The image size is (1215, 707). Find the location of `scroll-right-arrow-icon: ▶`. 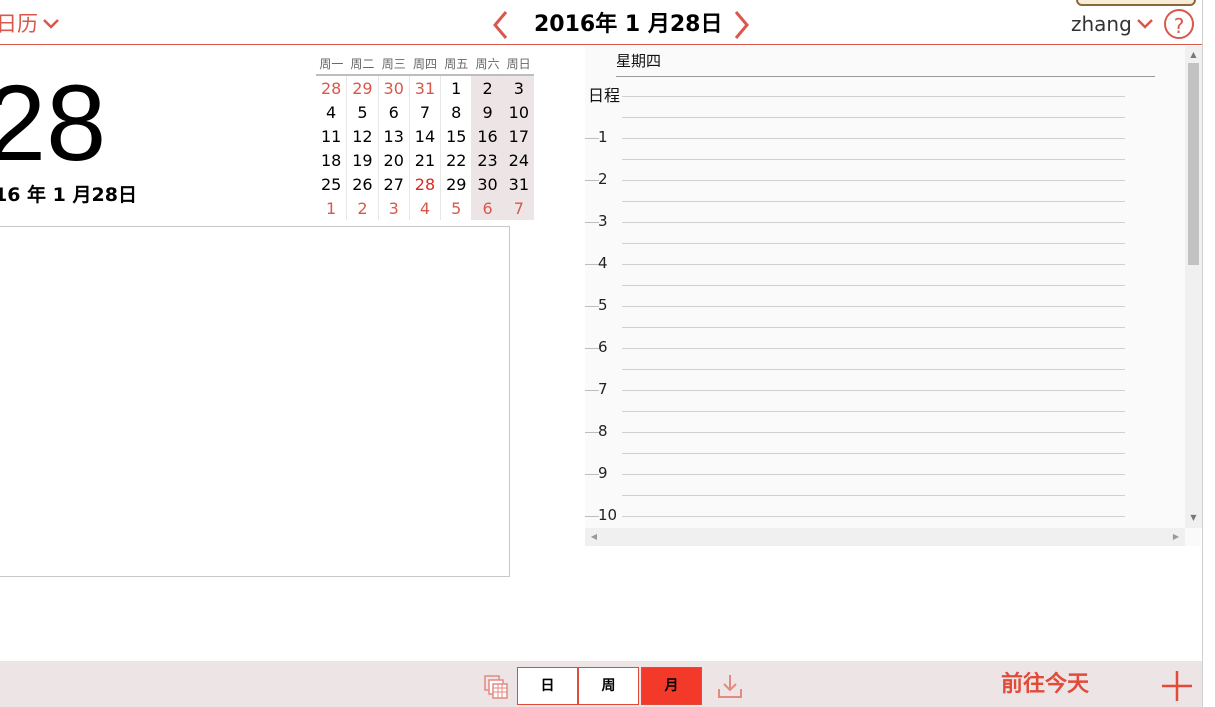

scroll-right-arrow-icon: ▶ is located at coordinates (1176, 537).